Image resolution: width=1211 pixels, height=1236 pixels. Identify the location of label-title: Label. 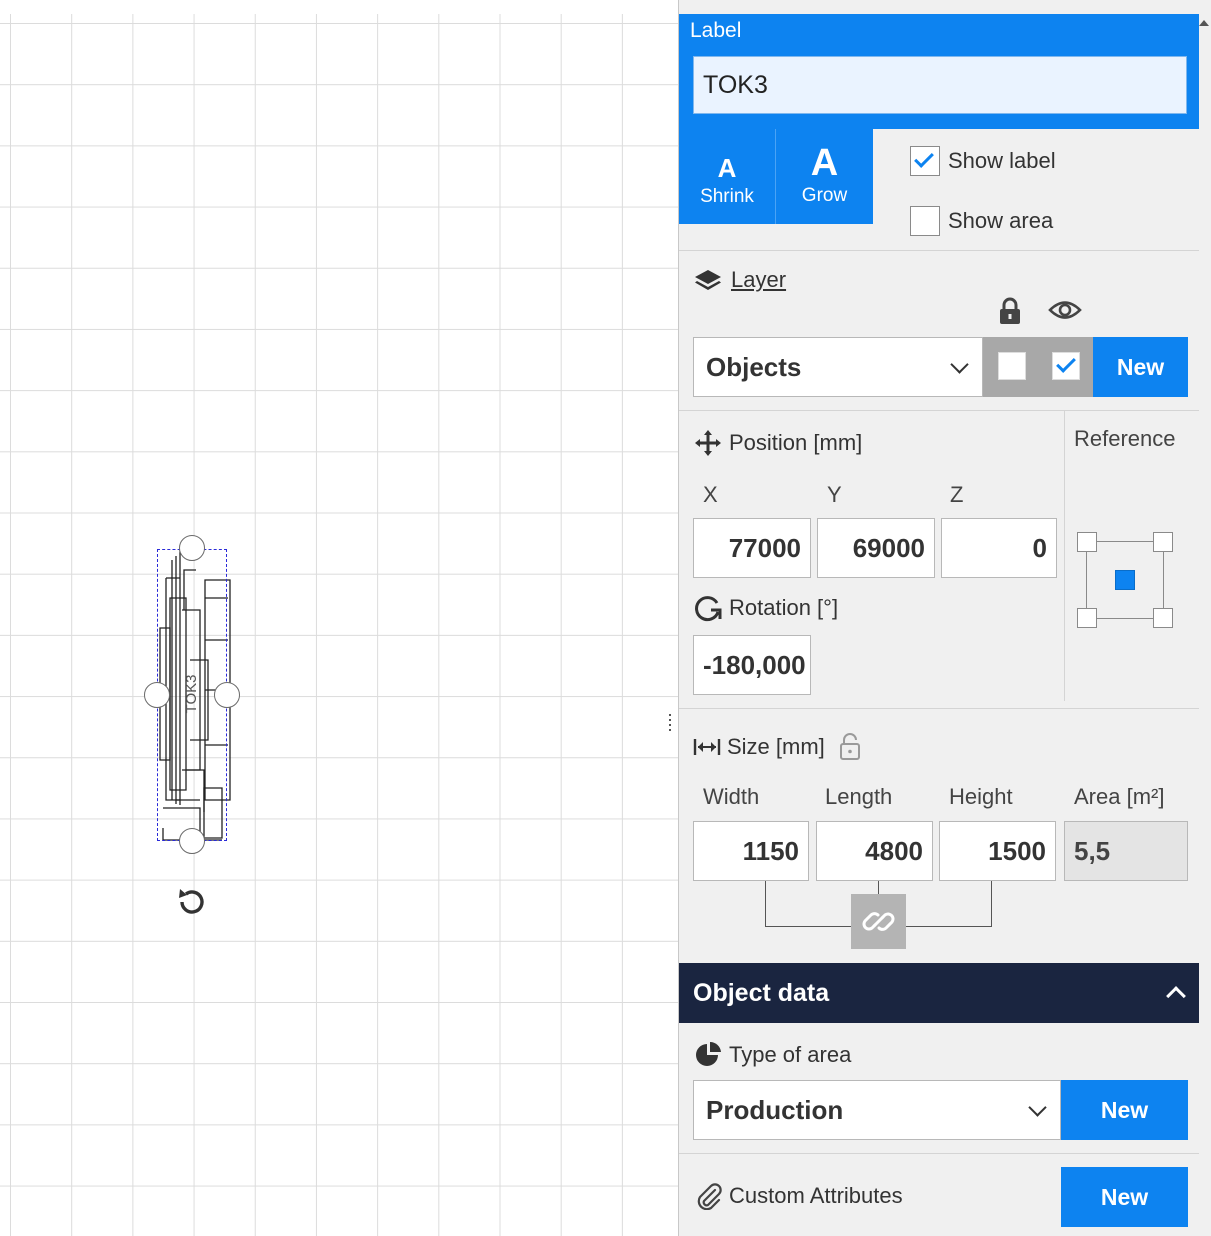
(716, 30).